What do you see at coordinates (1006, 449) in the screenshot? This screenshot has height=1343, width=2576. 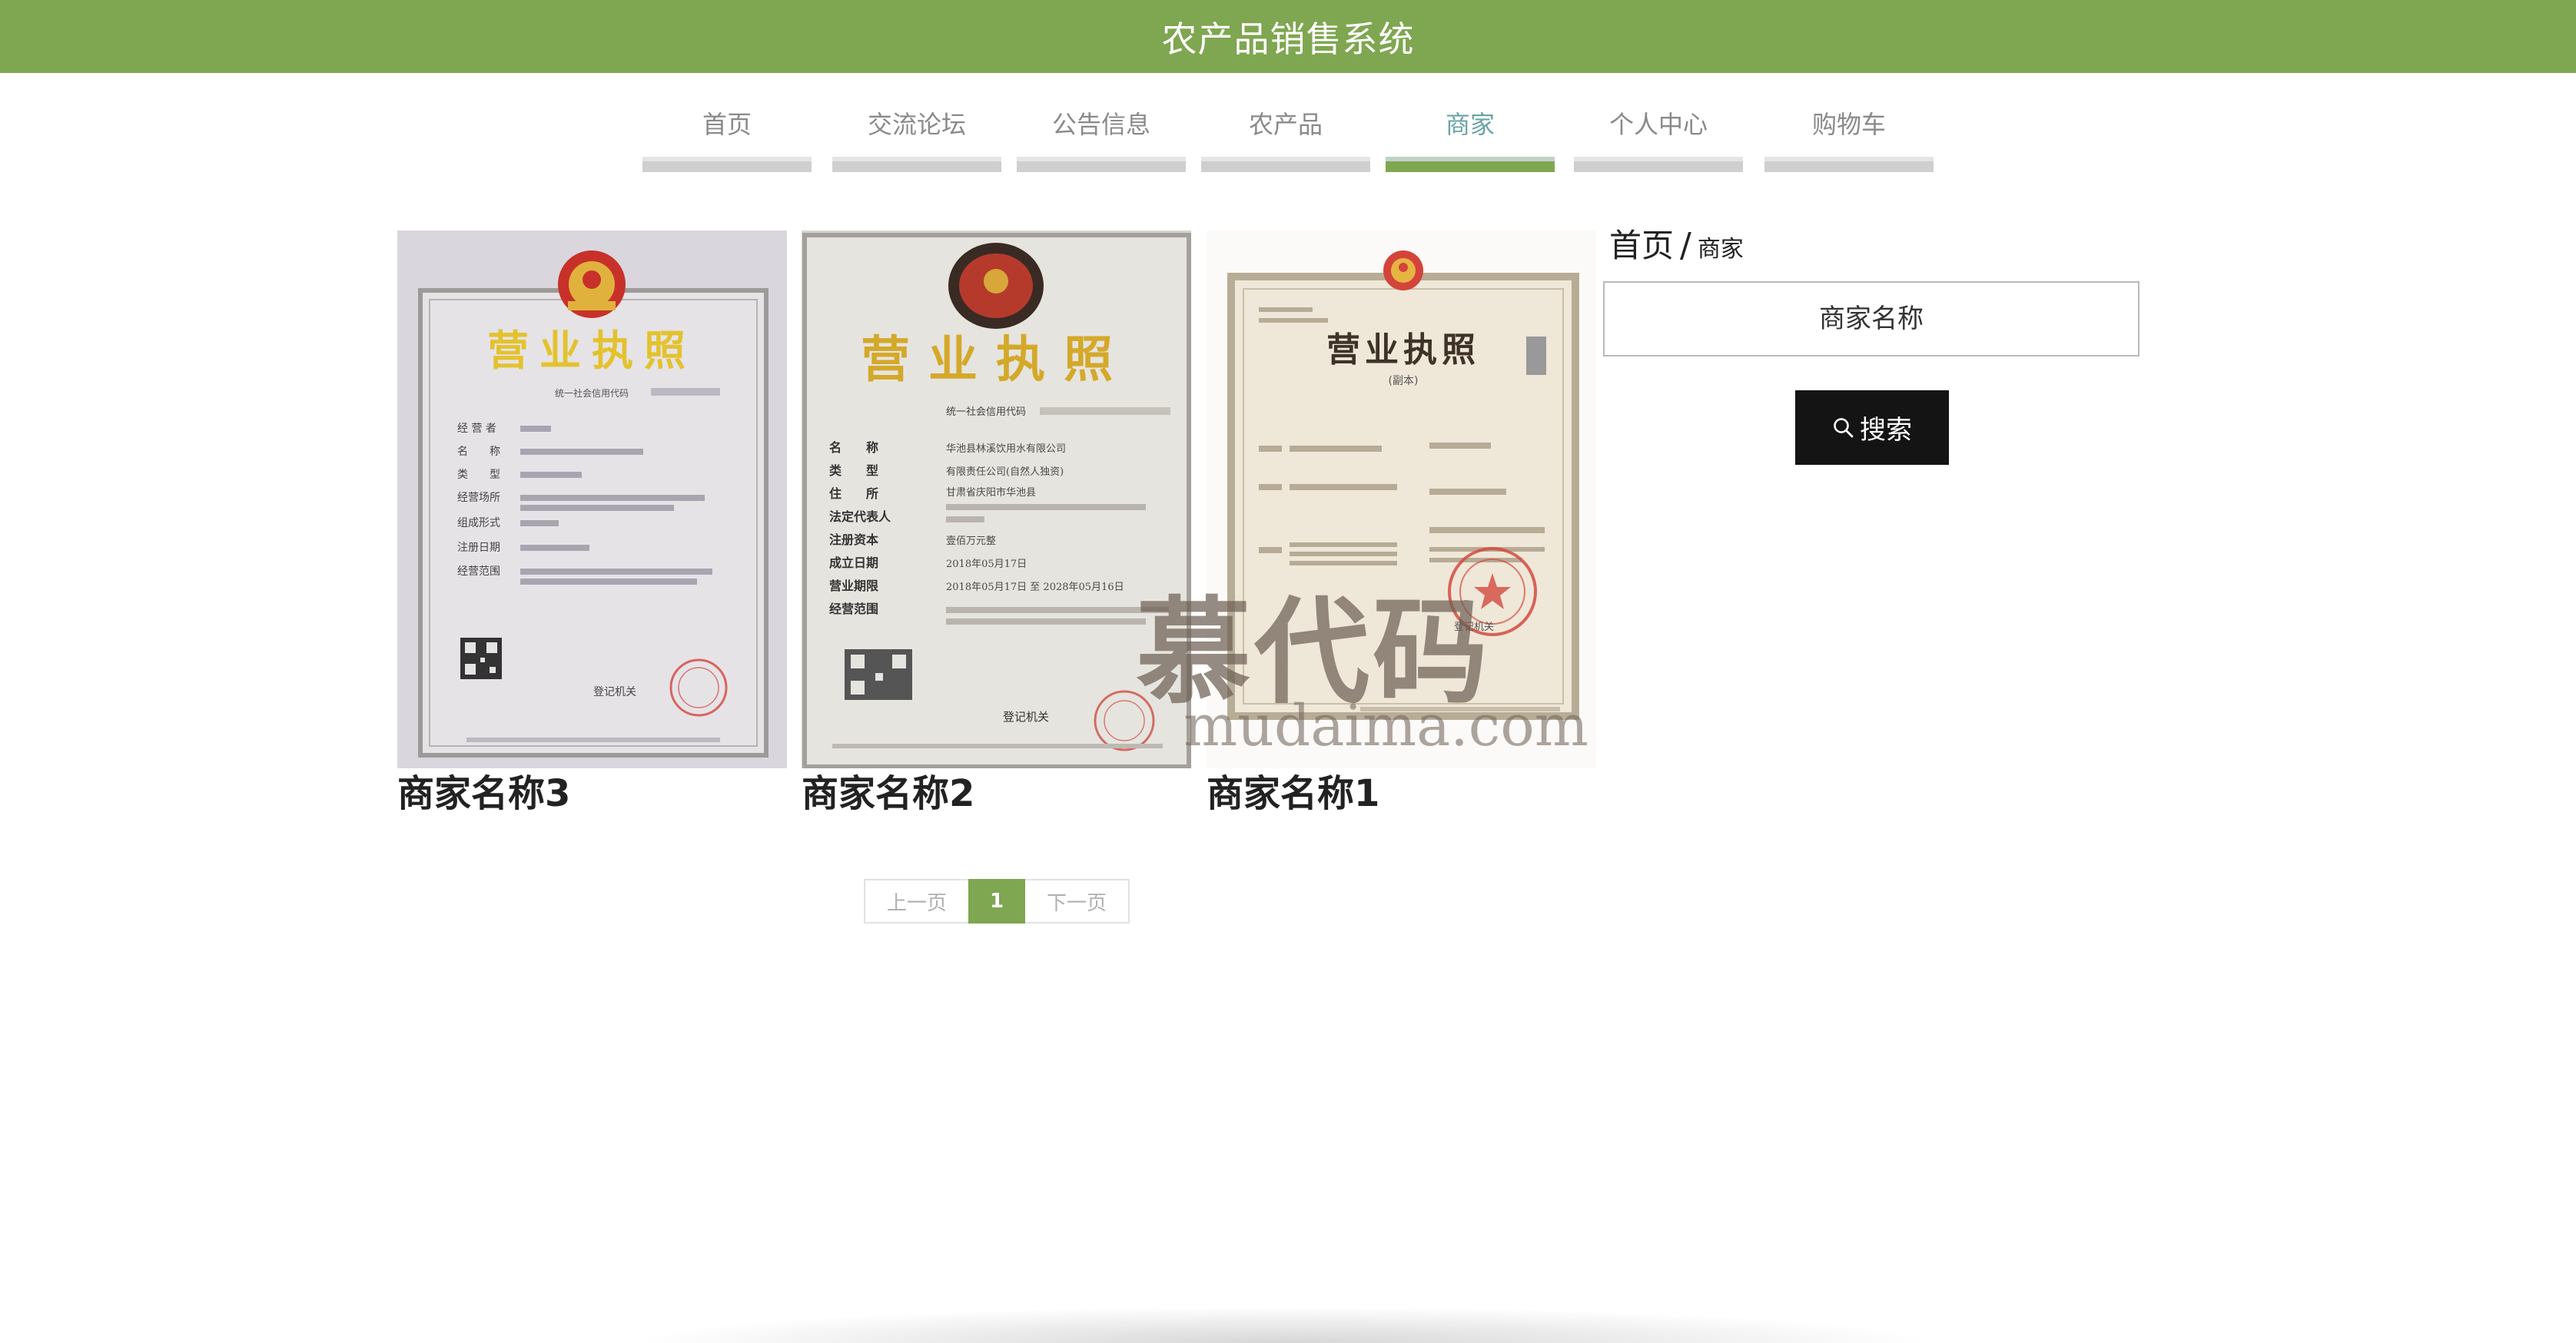 I see `svg-text: 华池县林溪饮用水有限公司` at bounding box center [1006, 449].